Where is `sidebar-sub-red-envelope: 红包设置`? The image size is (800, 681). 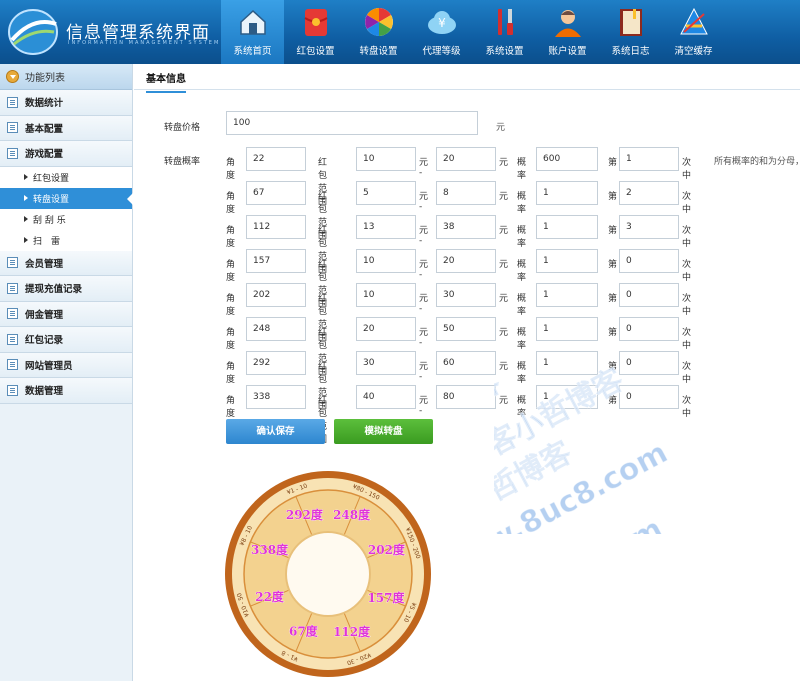
sidebar-sub-red-envelope: 红包设置 is located at coordinates (66, 177).